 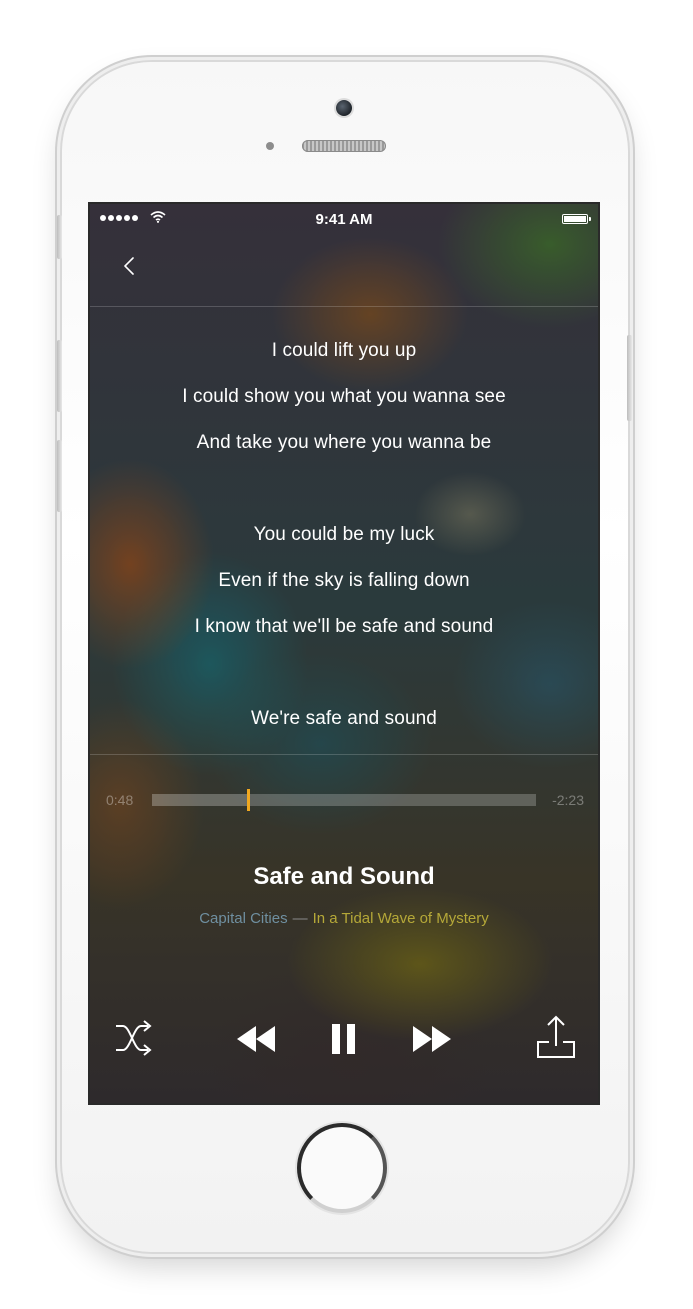 What do you see at coordinates (344, 146) in the screenshot?
I see `earpiece-speaker` at bounding box center [344, 146].